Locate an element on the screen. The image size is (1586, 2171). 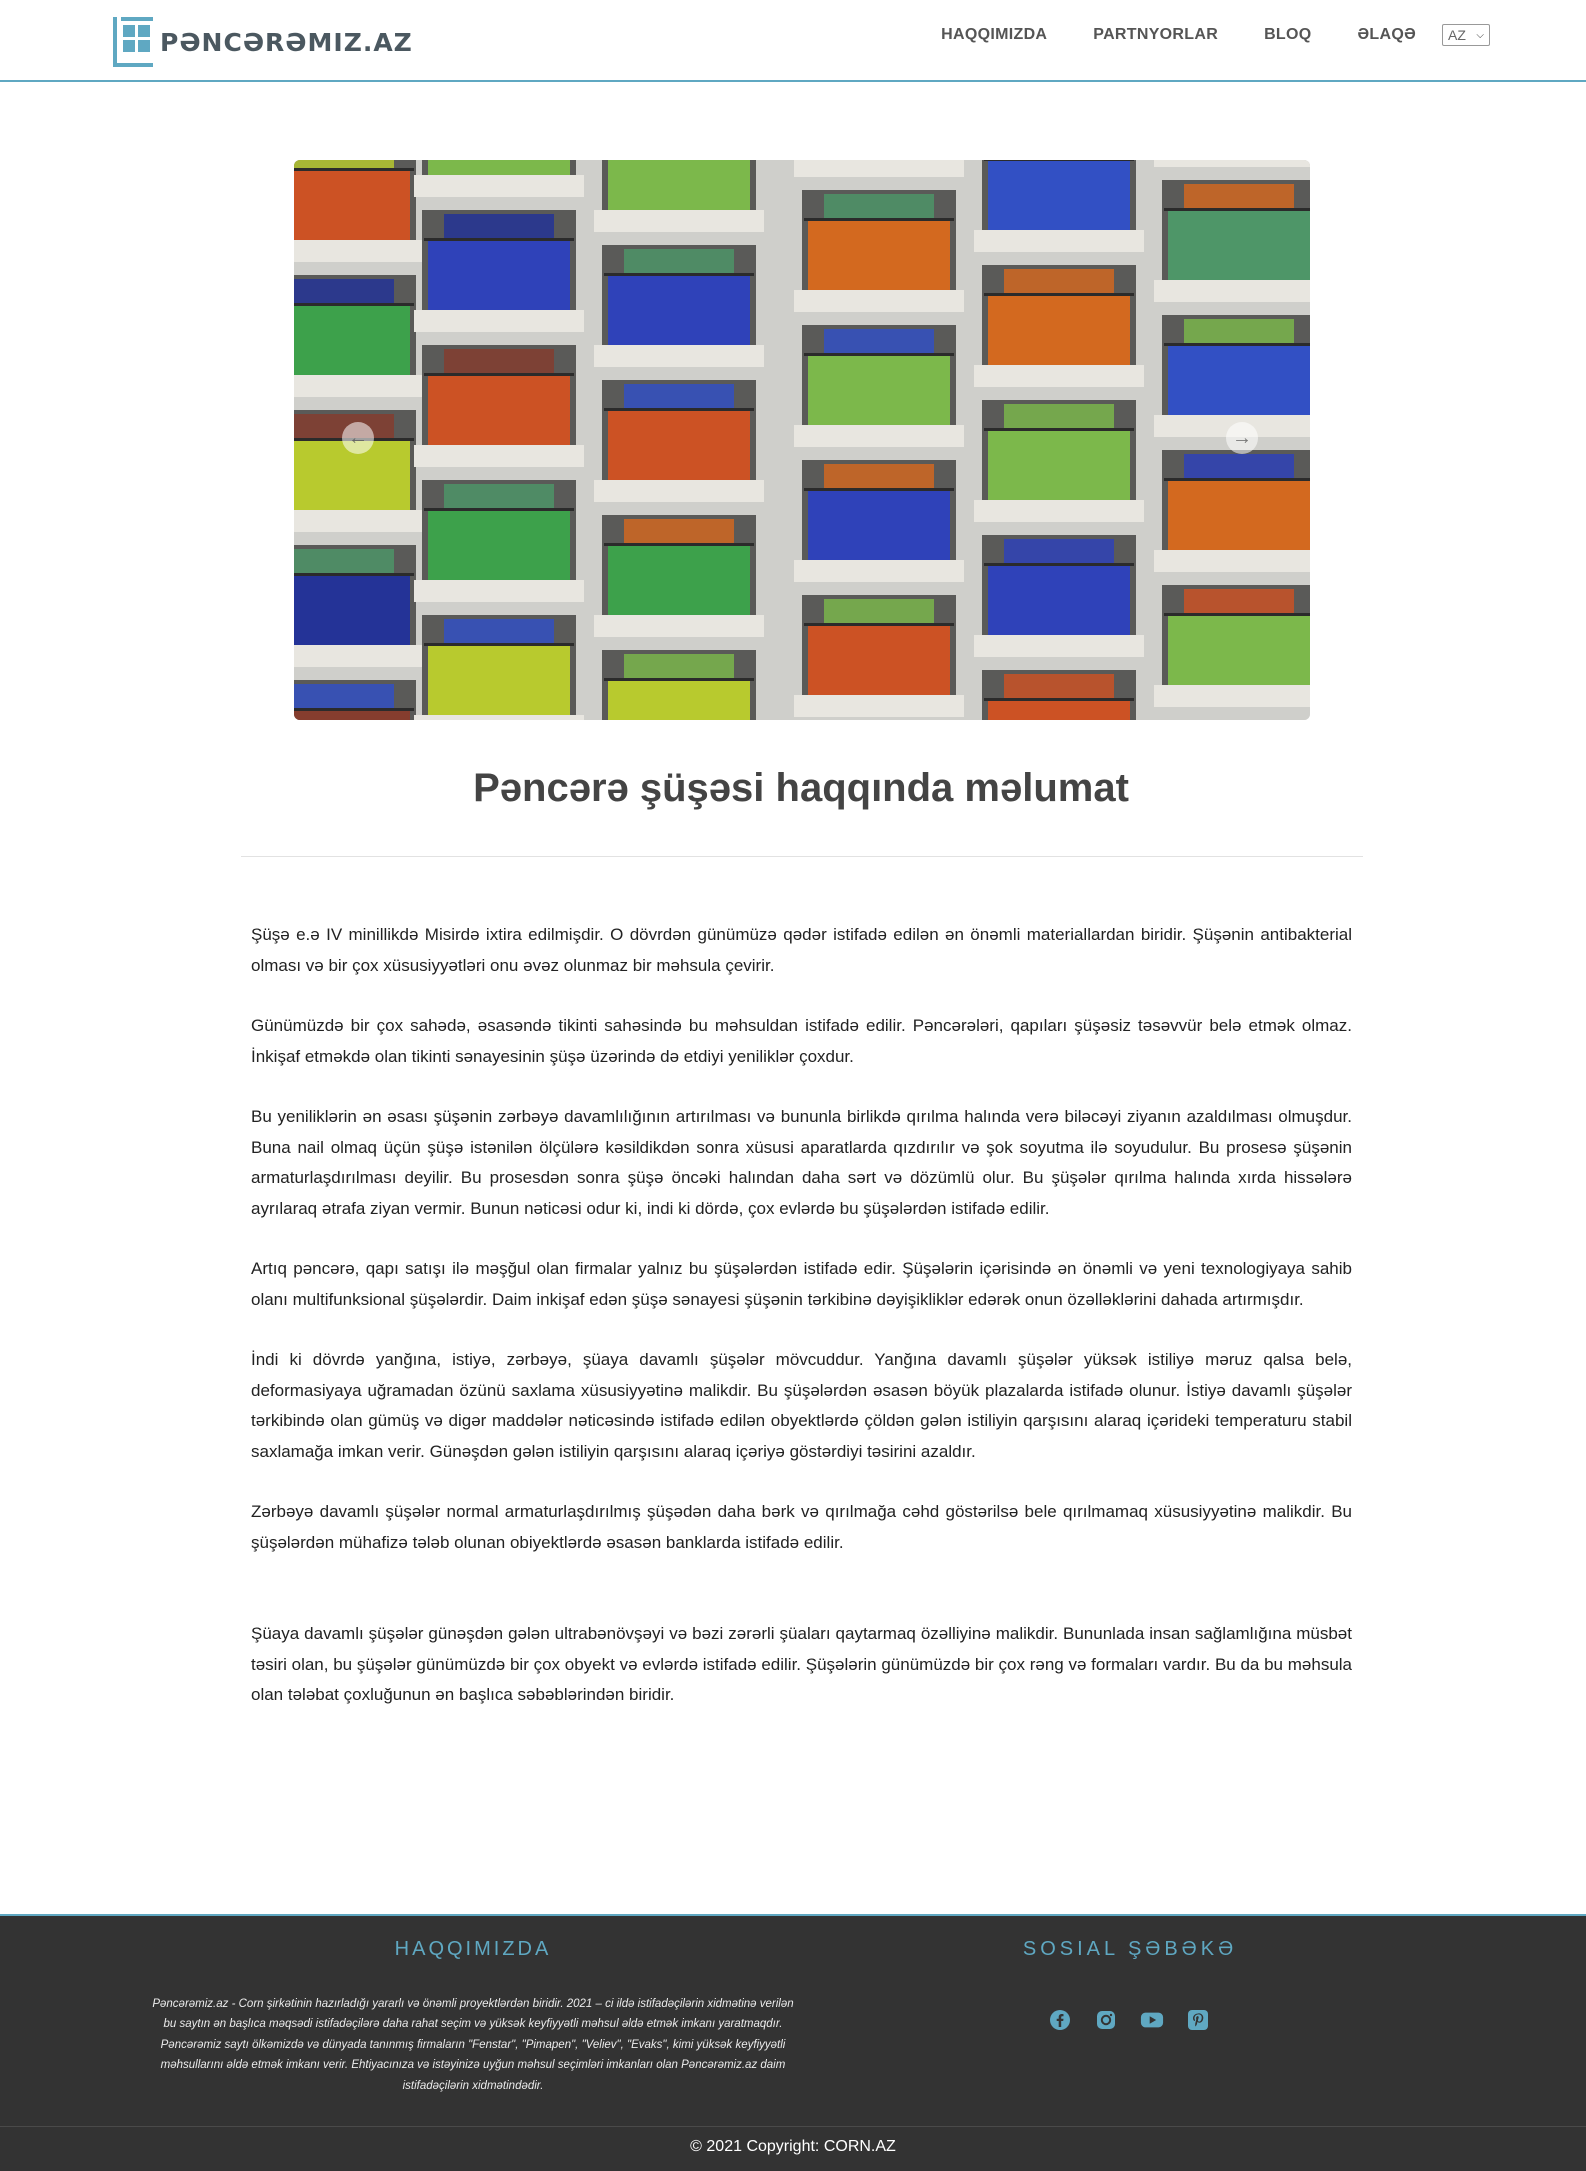
page-title: Pəncərə şüşəsi haqqında məlumat is located at coordinates (801, 788).